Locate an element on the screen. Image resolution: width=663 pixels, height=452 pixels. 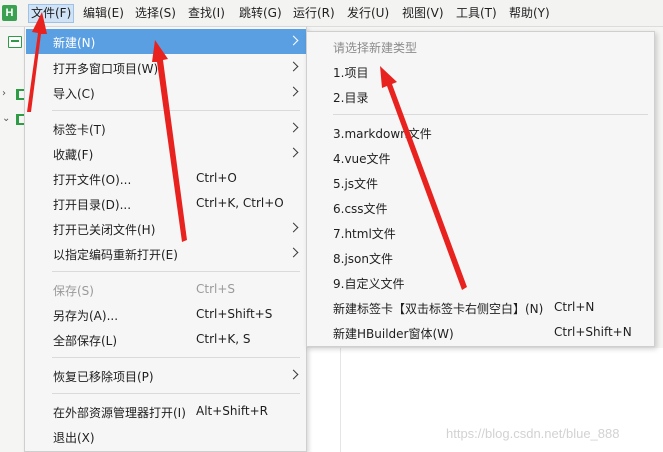
submenu-item-html-file: 7.html文件 is located at coordinates (480, 232).